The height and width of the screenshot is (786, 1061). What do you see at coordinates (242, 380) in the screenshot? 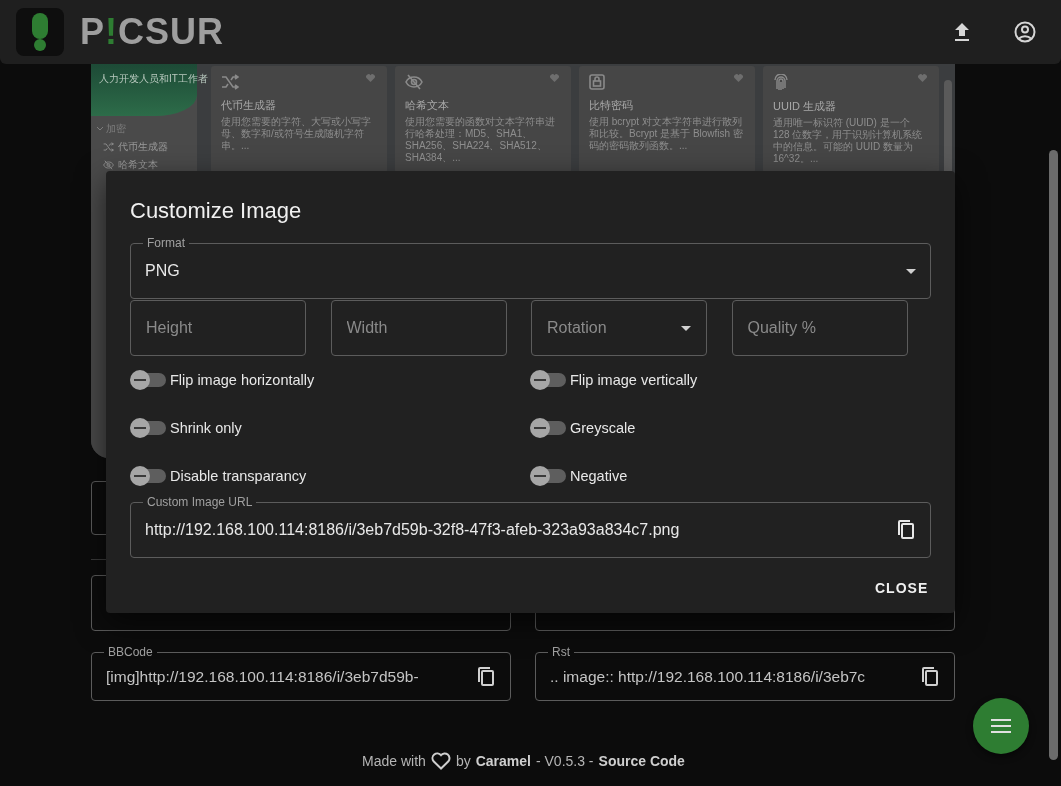
I see `toggle-label: Flip image horizontally` at bounding box center [242, 380].